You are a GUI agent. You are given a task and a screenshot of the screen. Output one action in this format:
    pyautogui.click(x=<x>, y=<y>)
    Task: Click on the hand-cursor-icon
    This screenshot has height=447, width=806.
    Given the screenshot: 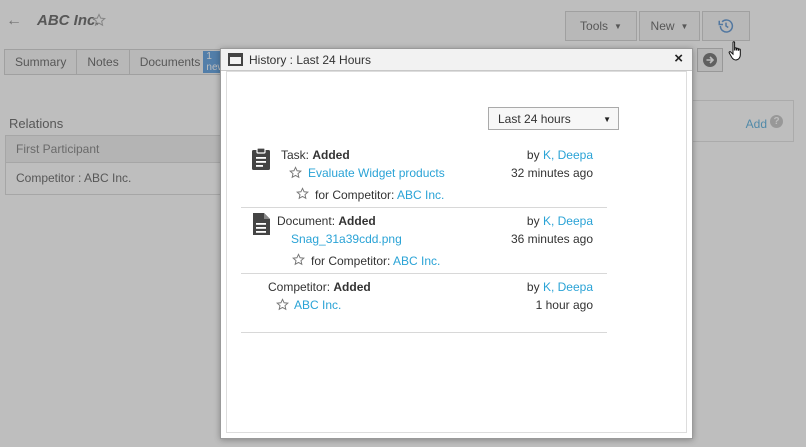 What is the action you would take?
    pyautogui.click(x=734, y=51)
    